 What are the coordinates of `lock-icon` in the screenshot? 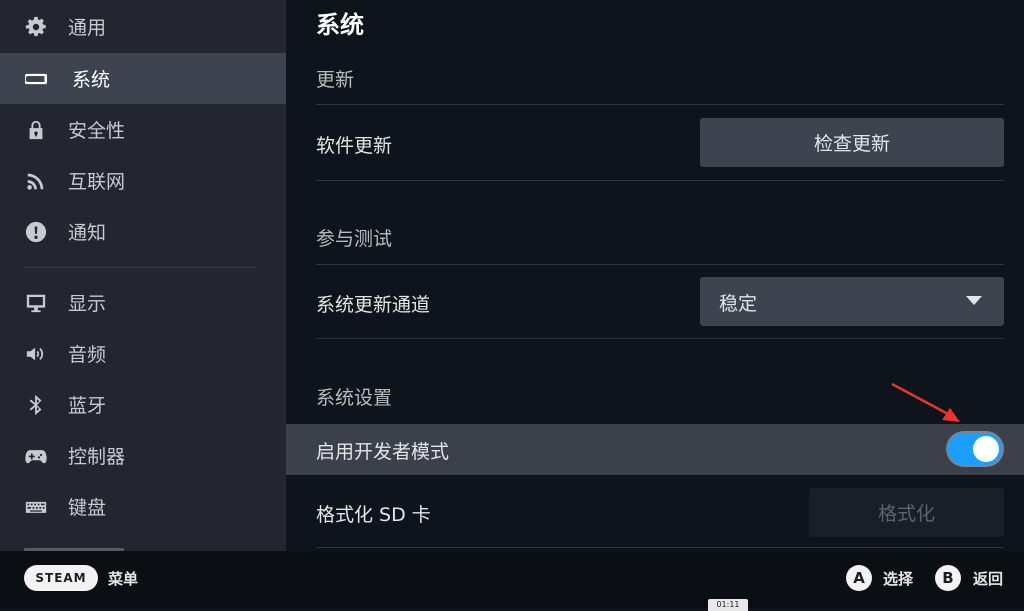 It's located at (36, 130).